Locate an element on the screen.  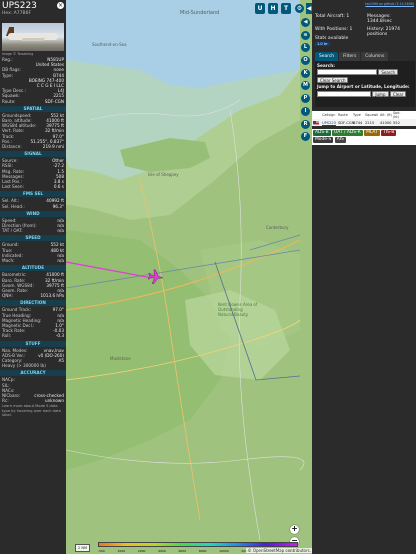
aircraft-photo is located at coordinates (33, 37).